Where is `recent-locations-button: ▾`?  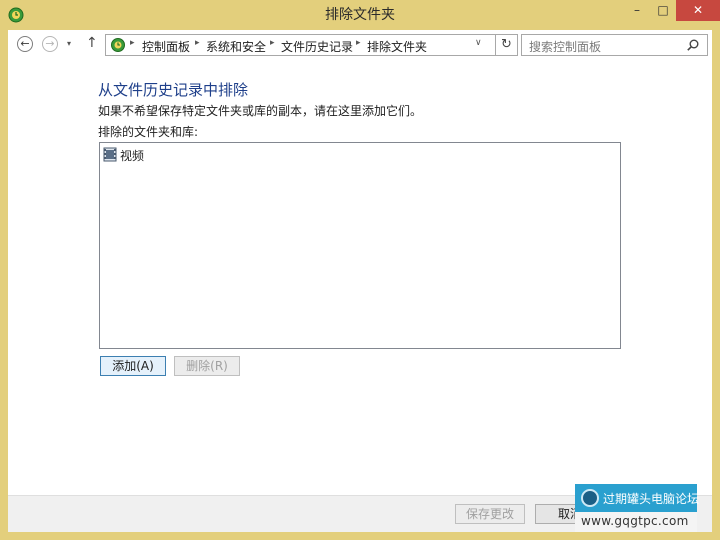
recent-locations-button: ▾ is located at coordinates (69, 43).